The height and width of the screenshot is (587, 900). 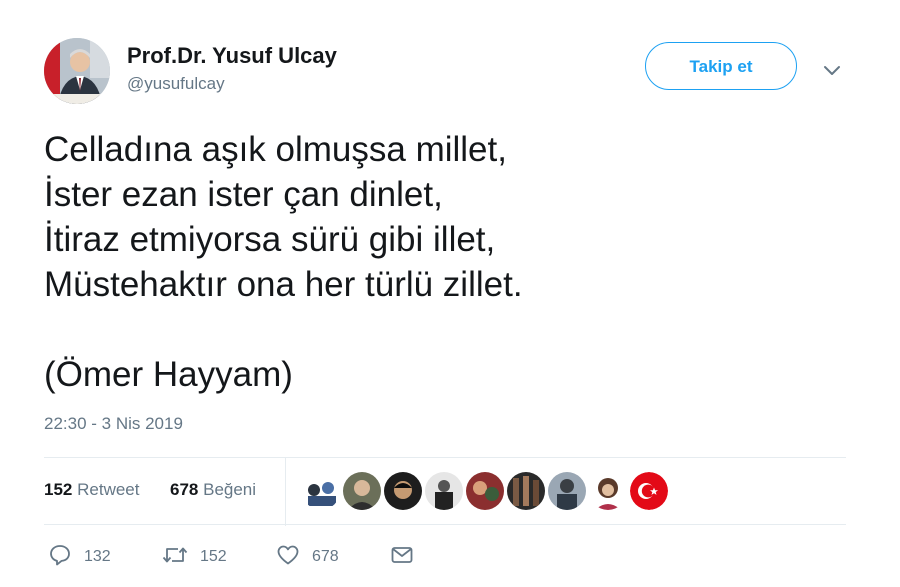 I want to click on tweet-line: İster ezan ister çan dinlet,, so click(x=243, y=194).